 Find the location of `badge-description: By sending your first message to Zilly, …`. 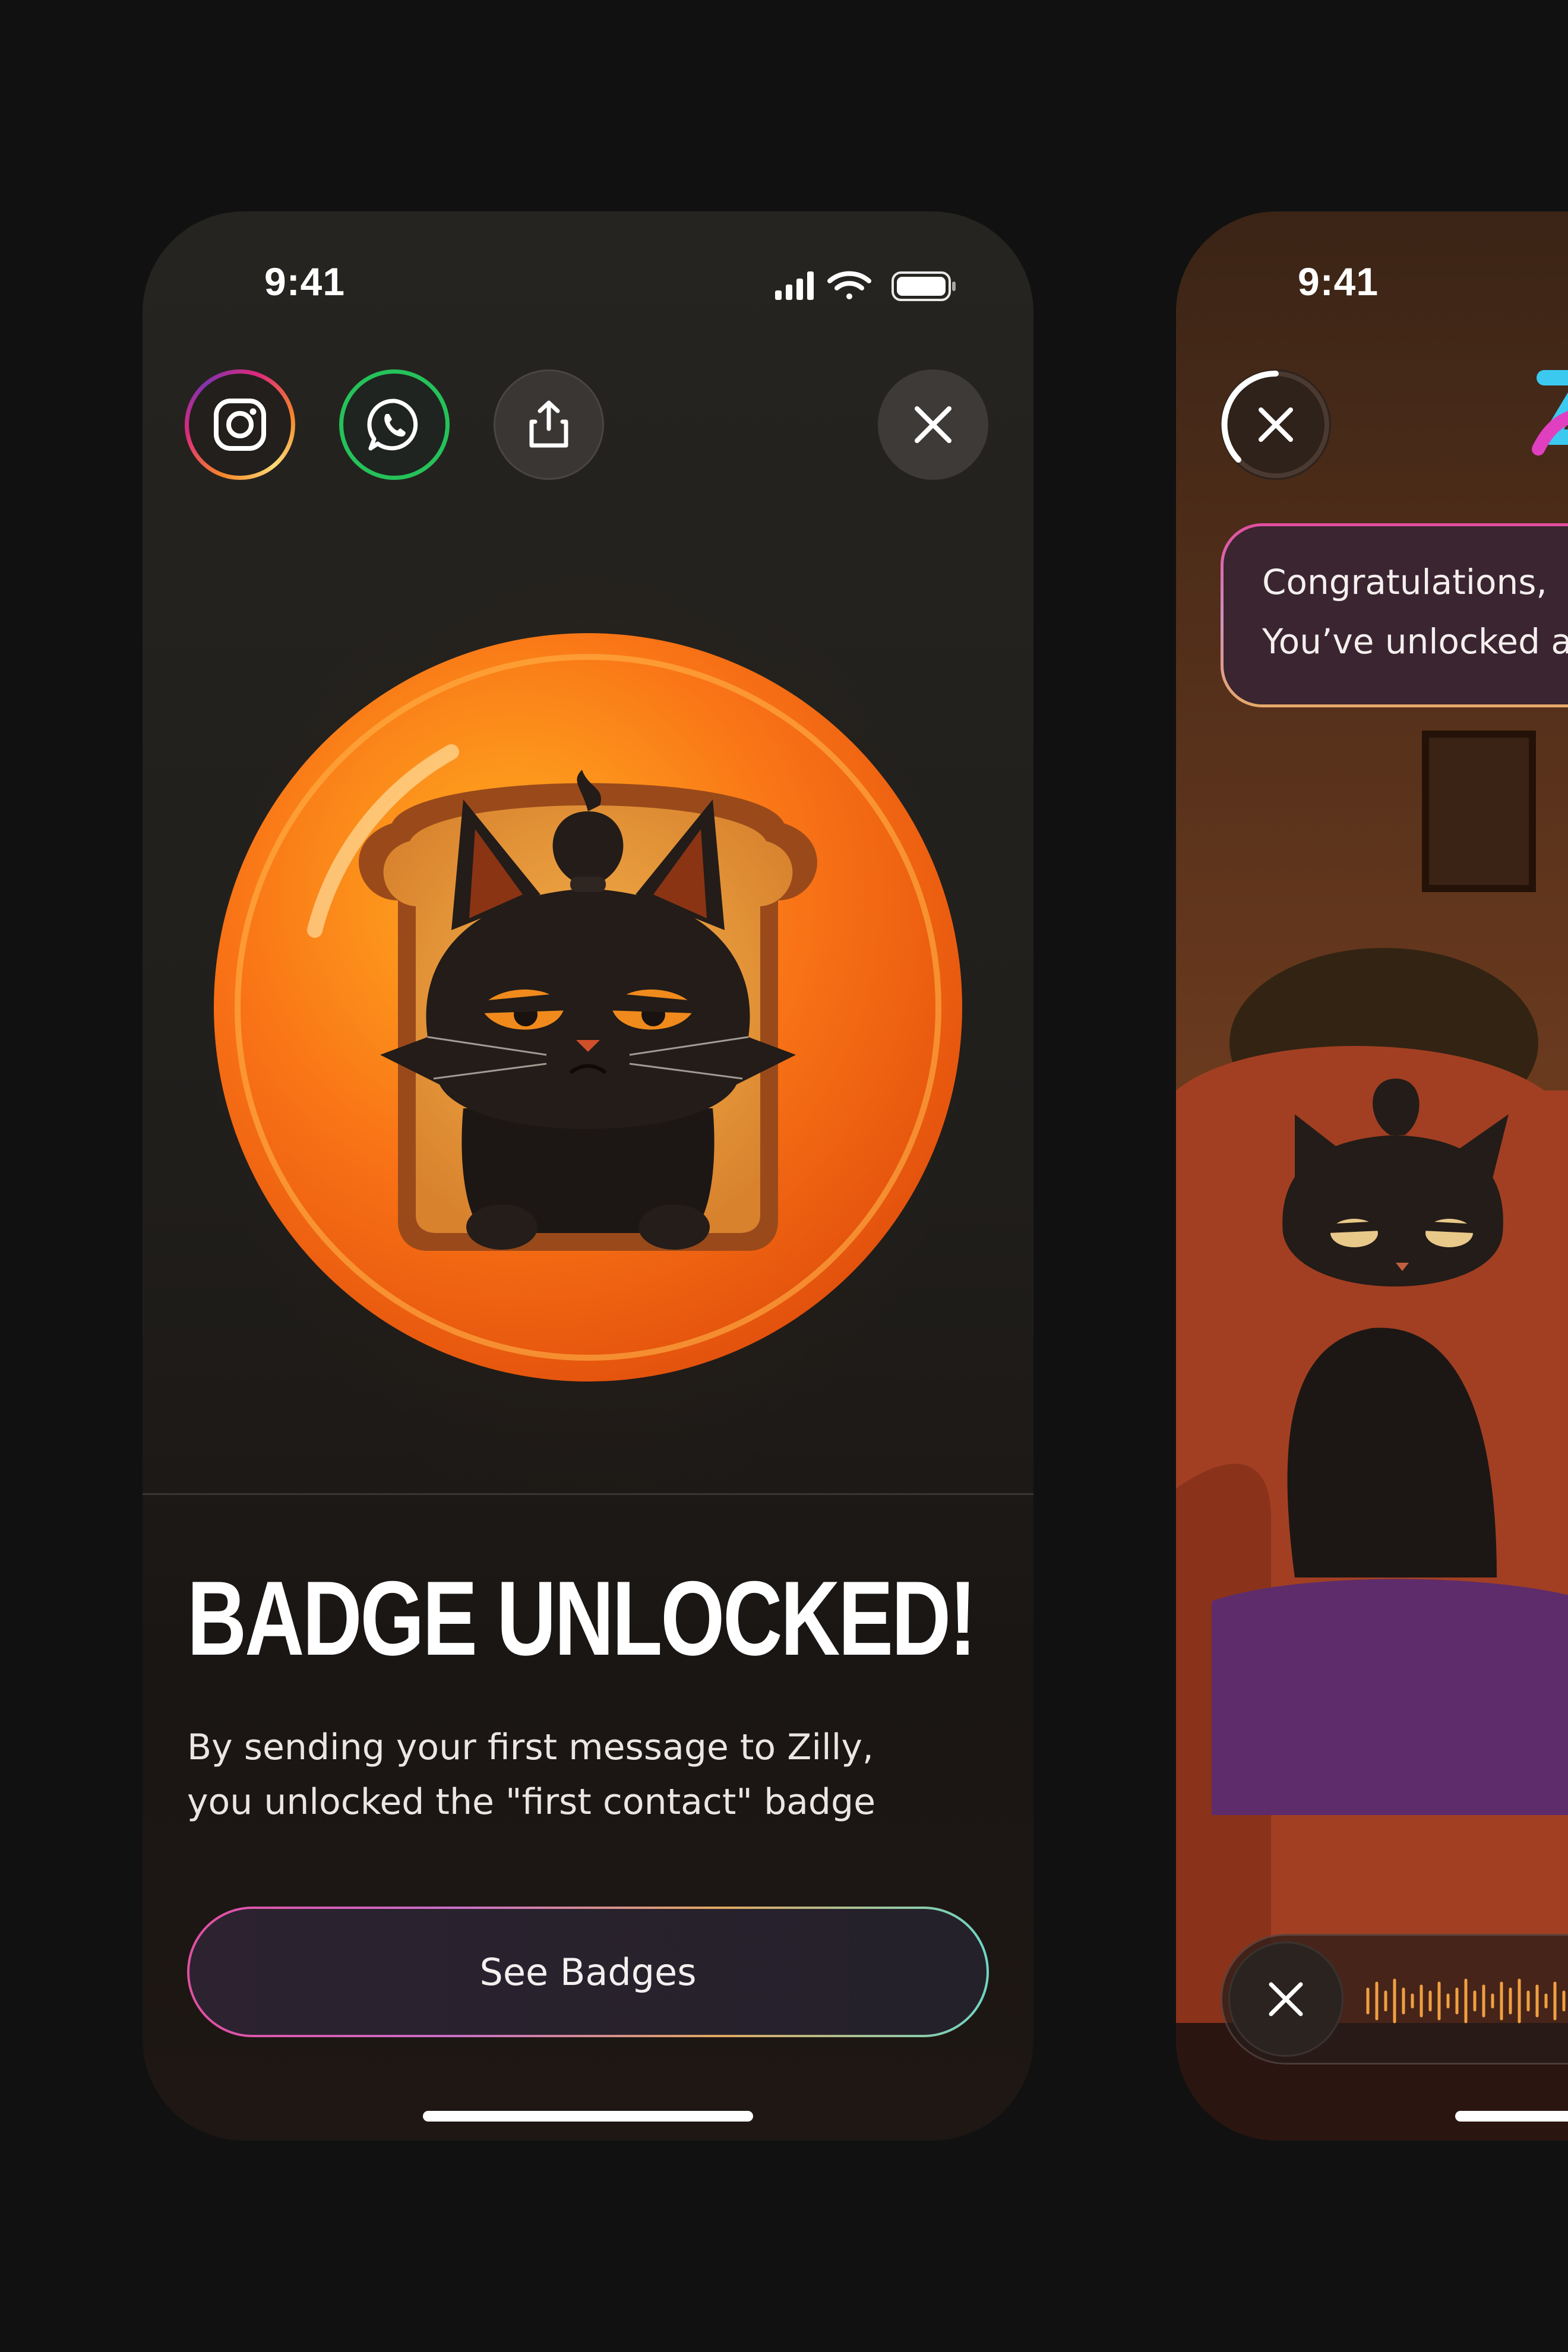

badge-description: By sending your first message to Zilly, … is located at coordinates (585, 1775).